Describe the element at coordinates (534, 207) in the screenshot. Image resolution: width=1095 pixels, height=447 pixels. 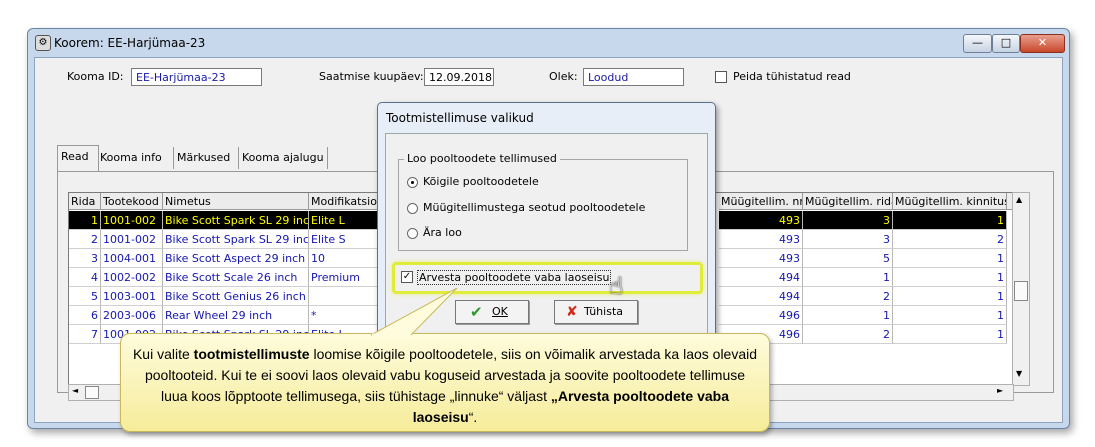
I see `option-label-sales-linked: Müügitellimustega seotud pooltoodetele` at that location.